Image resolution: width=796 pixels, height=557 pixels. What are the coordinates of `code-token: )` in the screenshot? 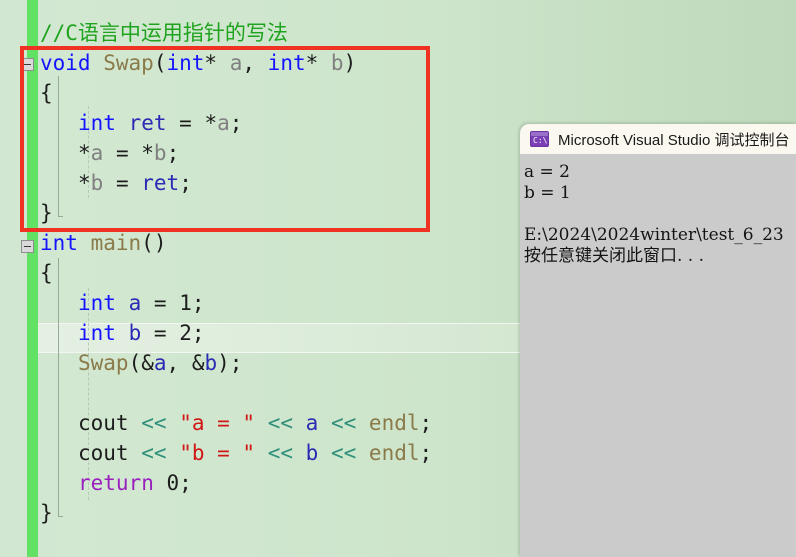 It's located at (350, 63).